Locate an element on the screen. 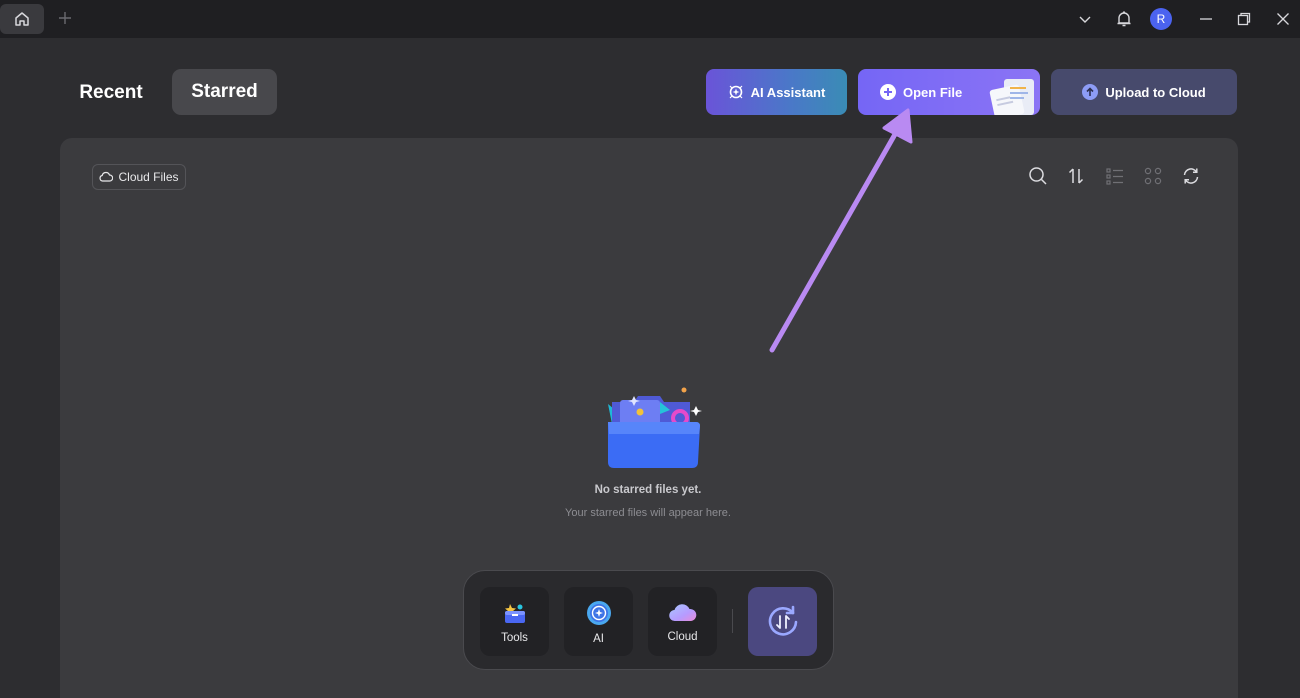 The image size is (1300, 698). restore-button is located at coordinates (1244, 19).